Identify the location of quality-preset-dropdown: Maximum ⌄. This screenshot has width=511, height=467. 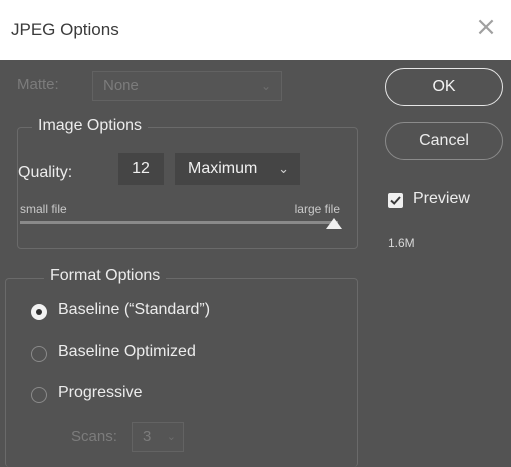
(237, 169).